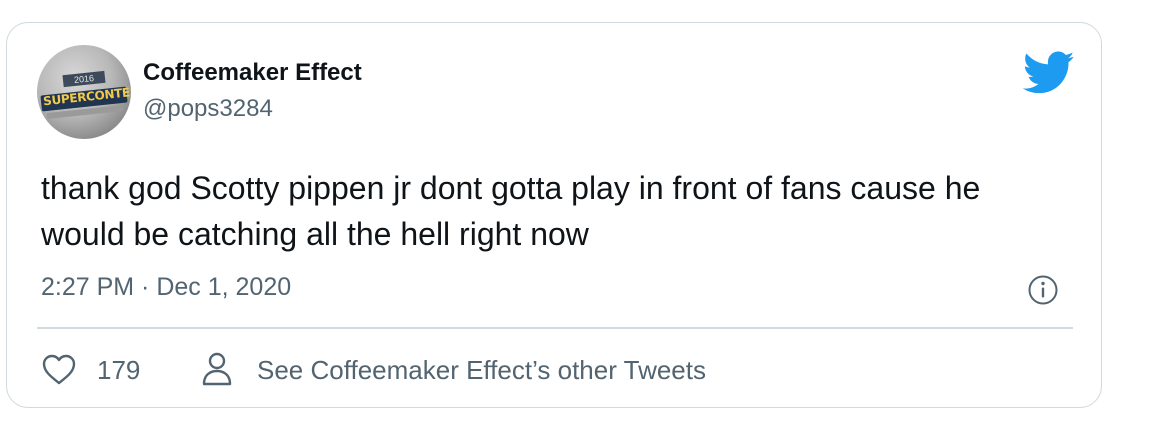  What do you see at coordinates (84, 92) in the screenshot?
I see `avatar: 2016 SUPERCONTEST` at bounding box center [84, 92].